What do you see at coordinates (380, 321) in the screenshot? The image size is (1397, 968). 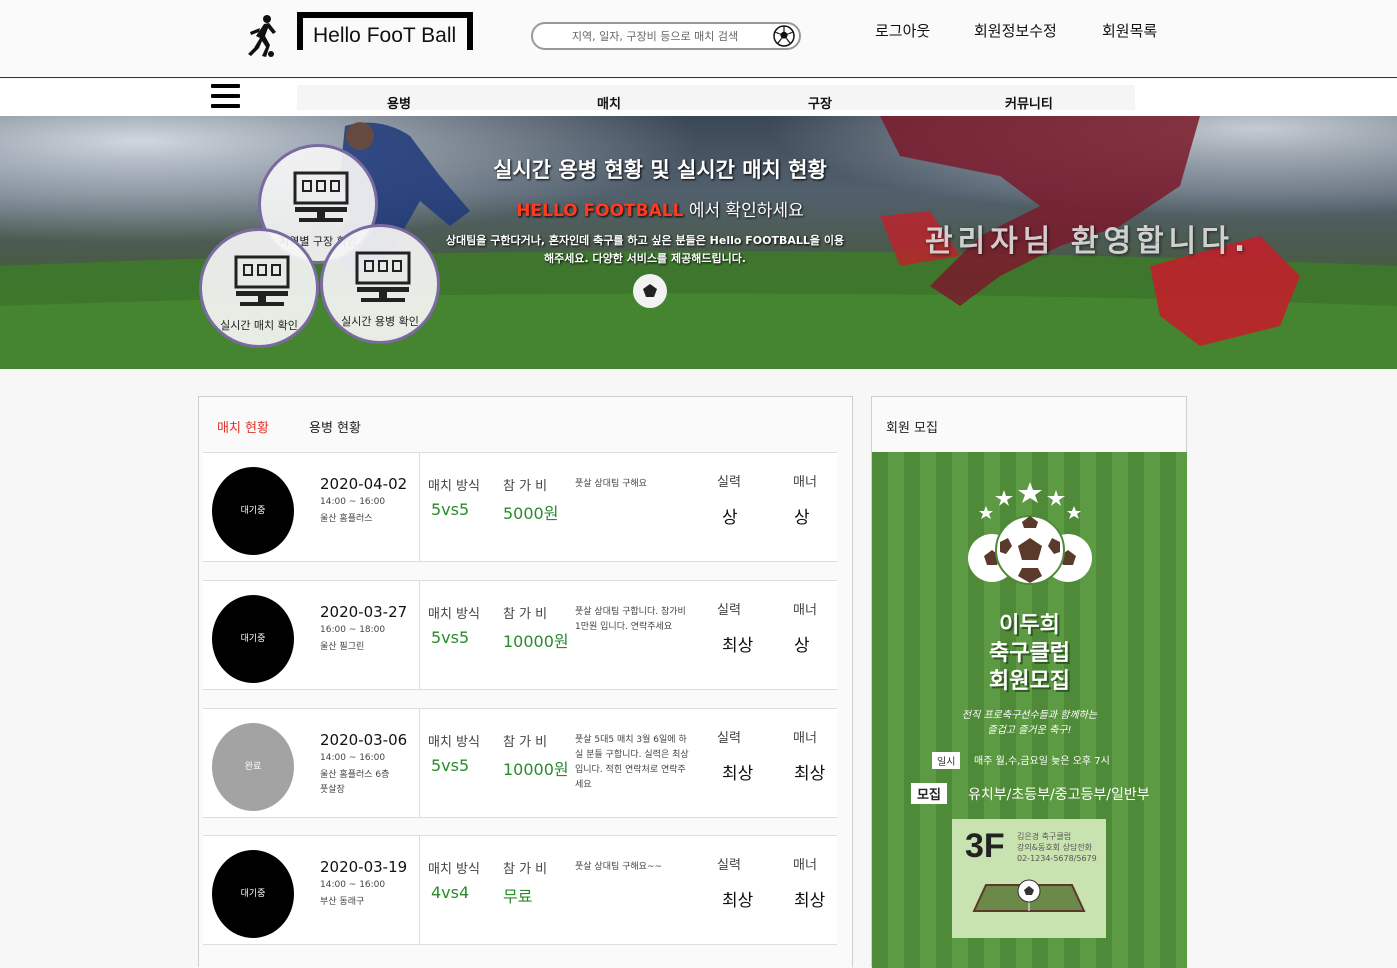 I see `circle-button-label: 실시간 용병 확인` at bounding box center [380, 321].